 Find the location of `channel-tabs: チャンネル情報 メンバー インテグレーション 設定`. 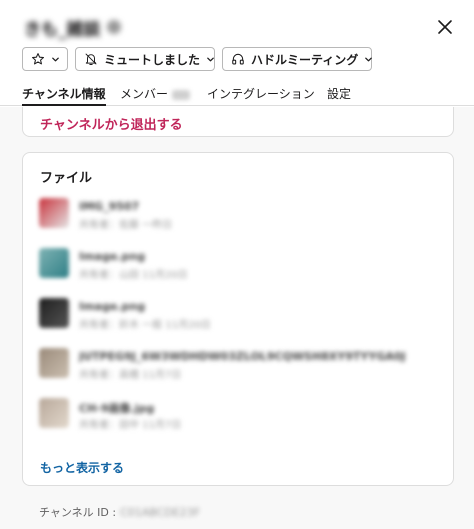

channel-tabs: チャンネル情報 メンバー インテグレーション 設定 is located at coordinates (237, 94).